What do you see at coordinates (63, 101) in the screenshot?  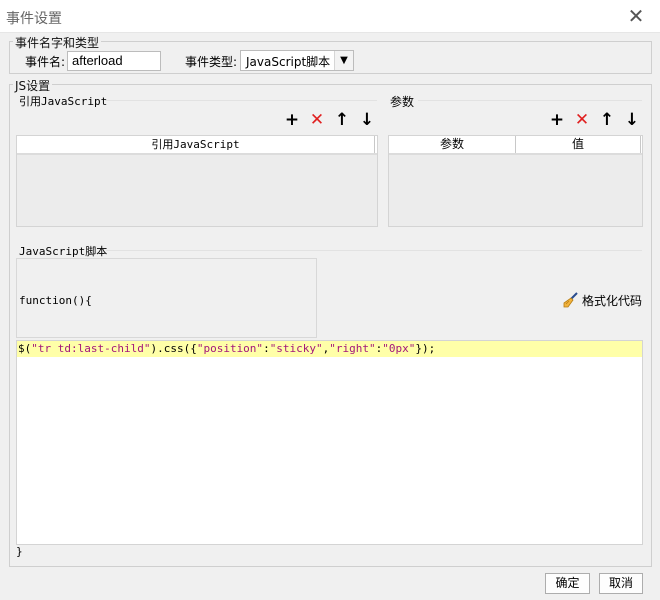 I see `ref-js-section-label: 引用JavaScript` at bounding box center [63, 101].